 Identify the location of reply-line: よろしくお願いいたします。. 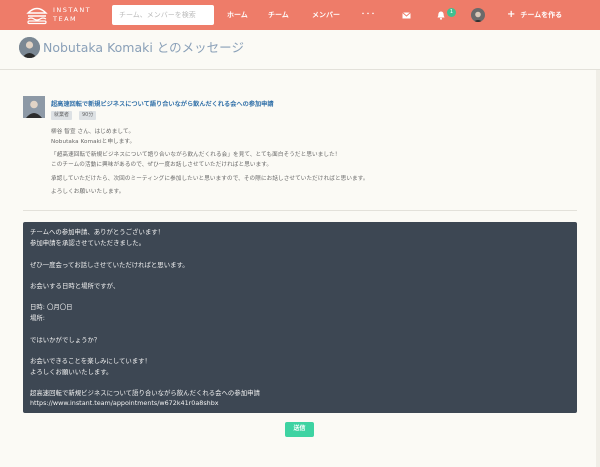
(71, 372).